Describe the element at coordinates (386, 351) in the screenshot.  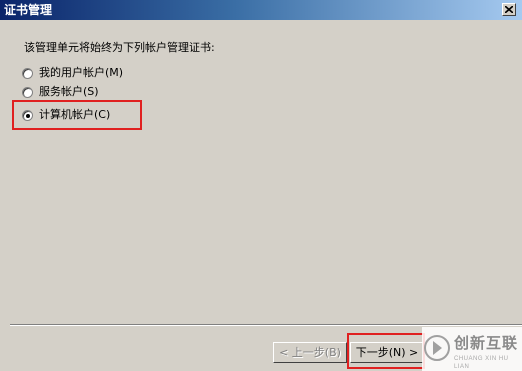
I see `highlight-box-next-button` at that location.